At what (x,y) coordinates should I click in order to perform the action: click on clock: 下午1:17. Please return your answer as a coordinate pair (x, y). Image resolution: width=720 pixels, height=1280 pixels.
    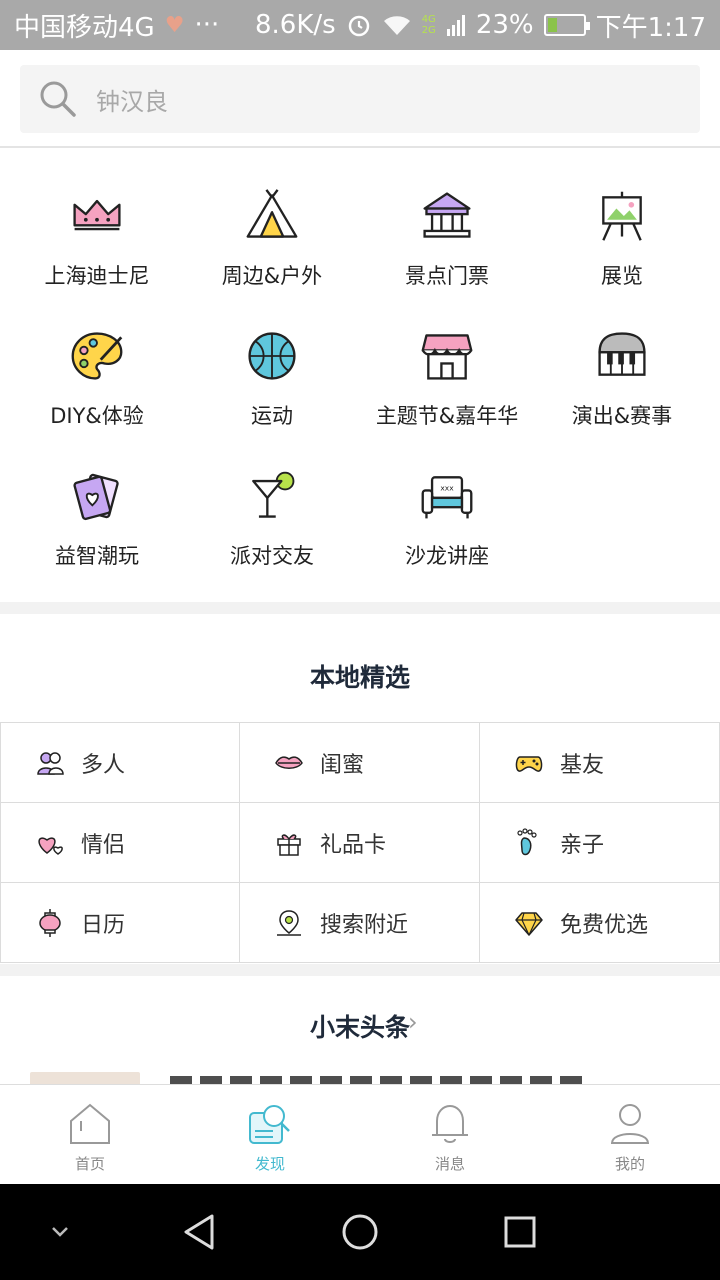
    Looking at the image, I should click on (650, 27).